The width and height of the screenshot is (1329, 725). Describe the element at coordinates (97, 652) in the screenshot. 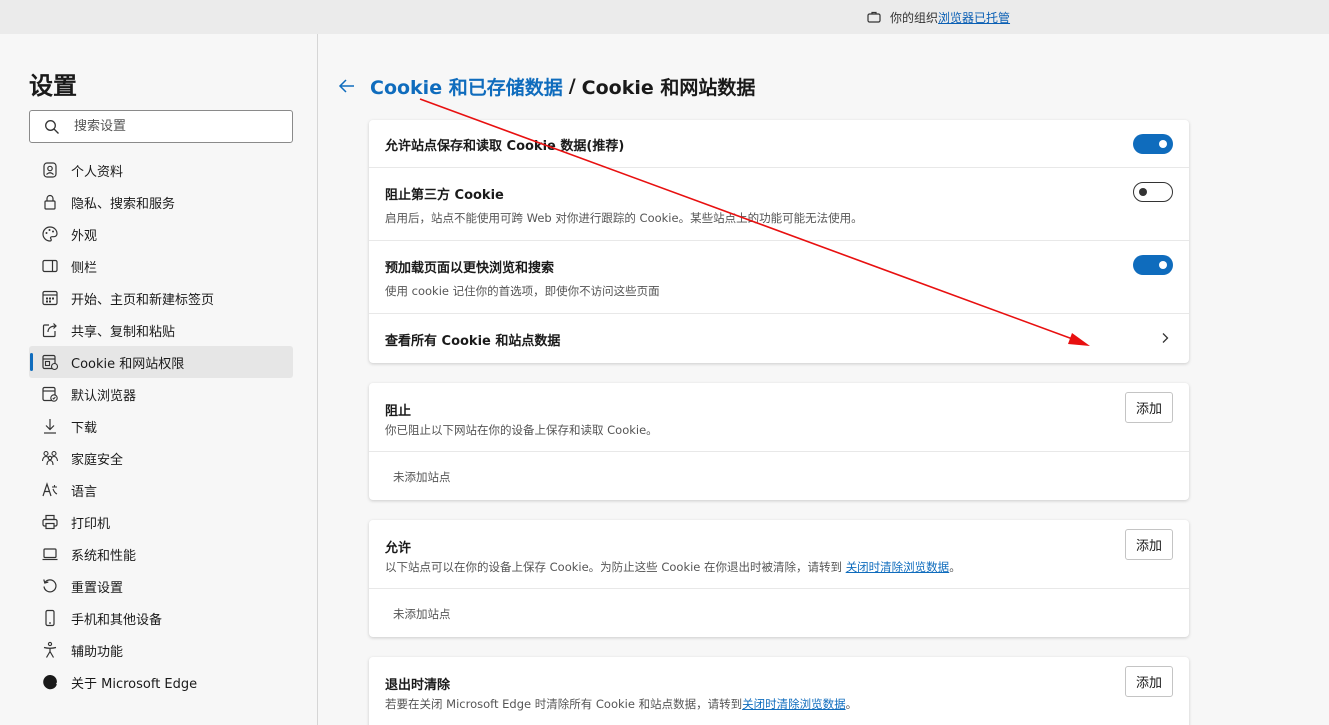

I see `sidebar-item-label: 辅助功能` at that location.